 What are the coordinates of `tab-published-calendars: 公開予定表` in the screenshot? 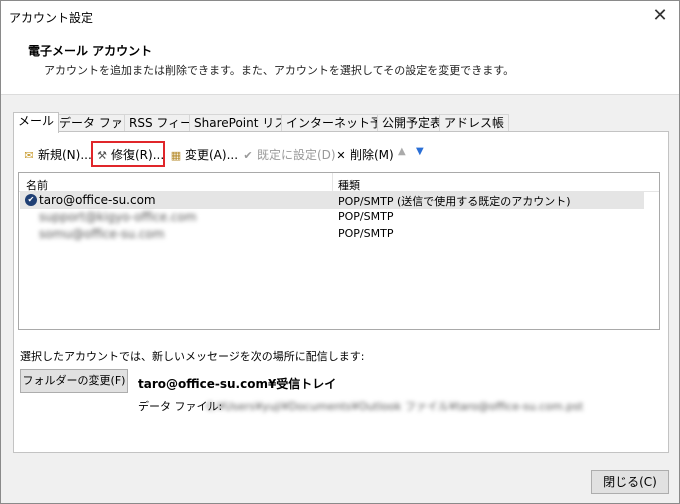 It's located at (412, 123).